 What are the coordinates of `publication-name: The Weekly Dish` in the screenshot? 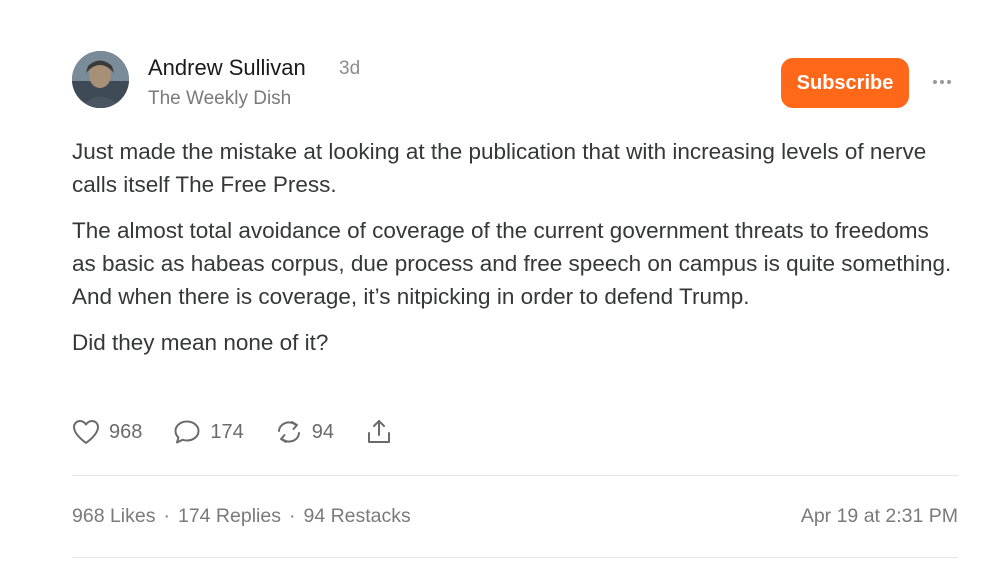 It's located at (219, 99).